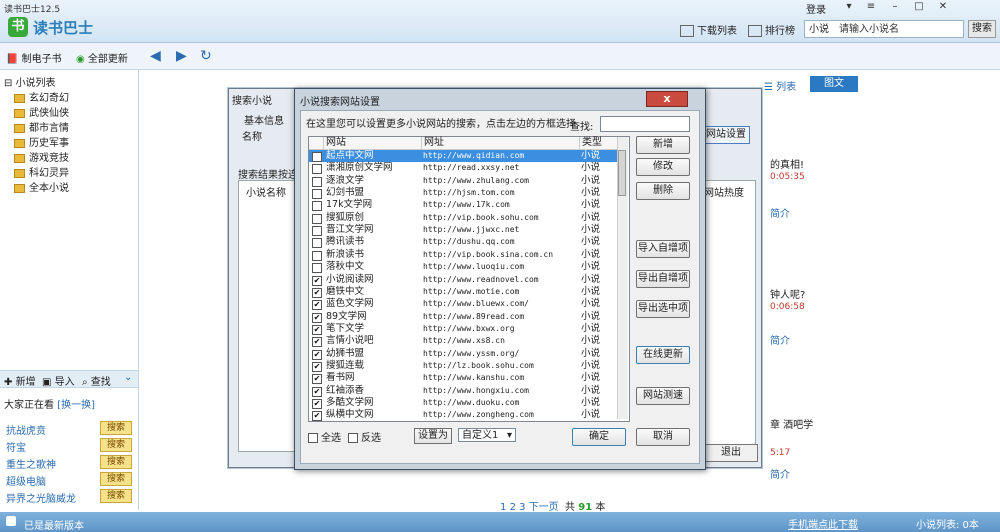  What do you see at coordinates (463, 304) in the screenshot?
I see `table-row: ✔ 蓝色文学网 http://www.bluewx.com/小说` at bounding box center [463, 304].